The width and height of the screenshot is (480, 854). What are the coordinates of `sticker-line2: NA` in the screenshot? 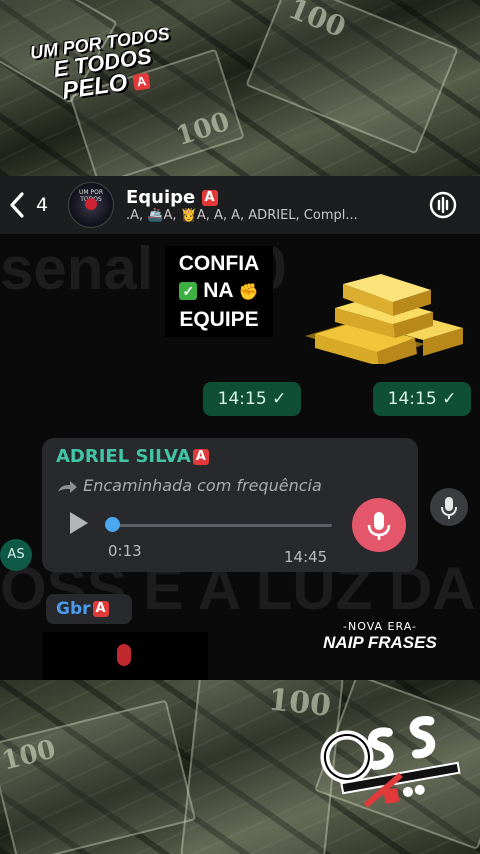 It's located at (218, 290).